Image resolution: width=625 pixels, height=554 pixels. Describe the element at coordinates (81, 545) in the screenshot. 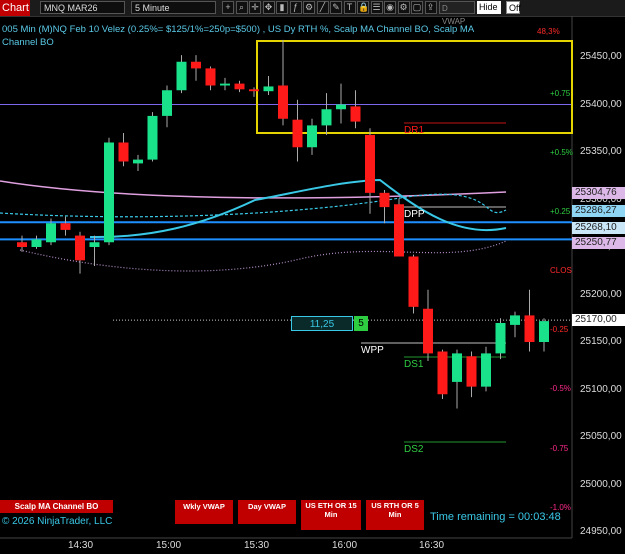

I see `time-tick: 14:30` at that location.